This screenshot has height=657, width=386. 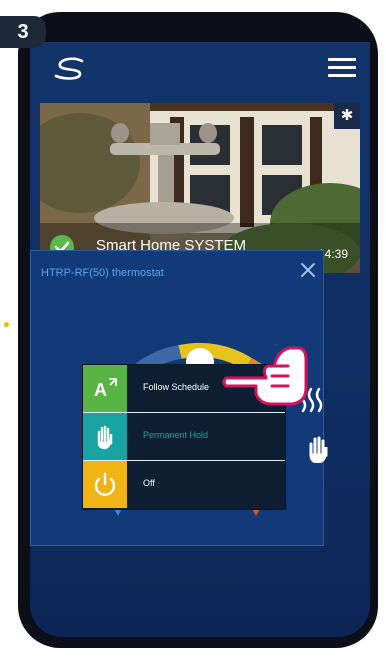 What do you see at coordinates (265, 376) in the screenshot?
I see `pointing-hand-icon` at bounding box center [265, 376].